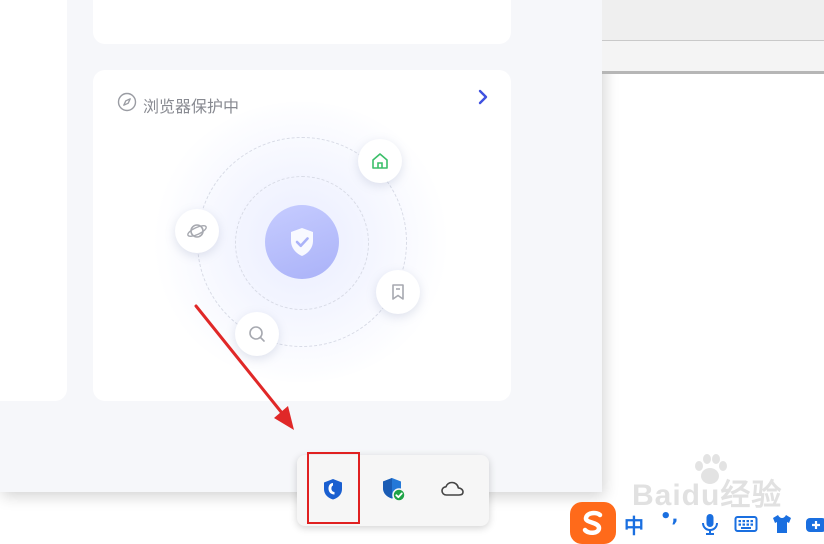 Image resolution: width=824 pixels, height=544 pixels. I want to click on keyboard-icon, so click(746, 524).